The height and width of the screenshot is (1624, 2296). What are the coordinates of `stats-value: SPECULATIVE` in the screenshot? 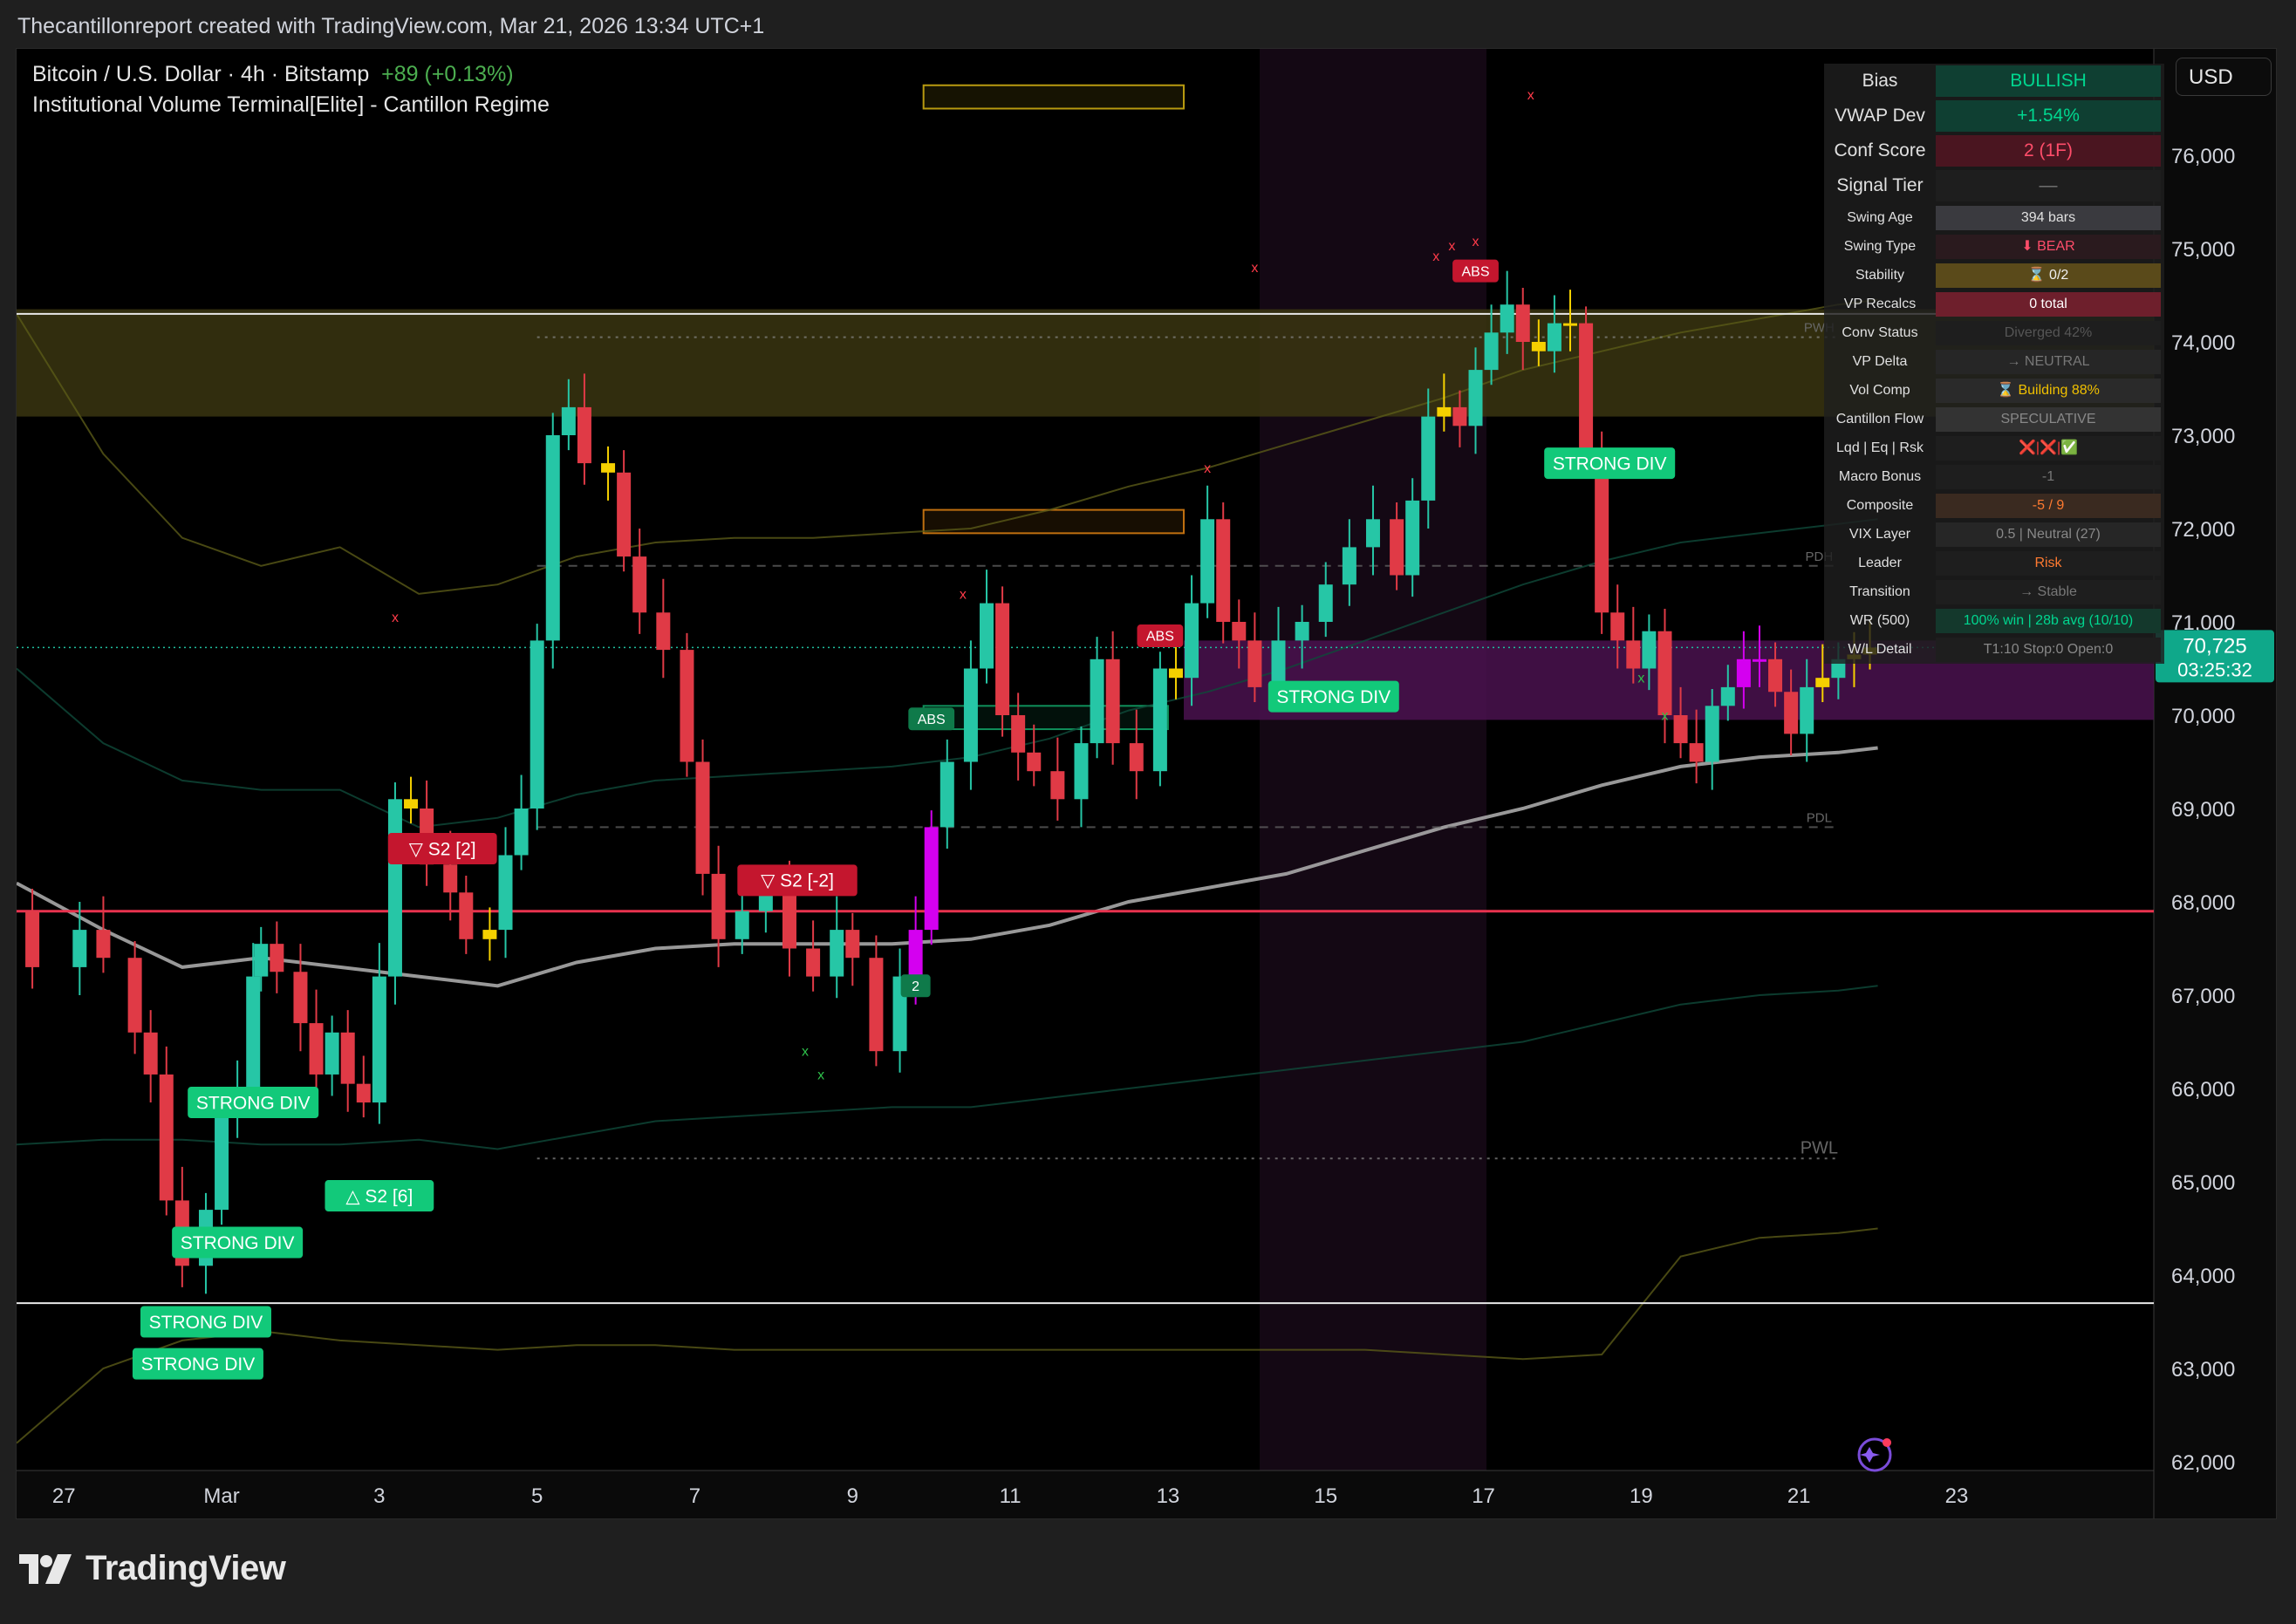 It's located at (2048, 419).